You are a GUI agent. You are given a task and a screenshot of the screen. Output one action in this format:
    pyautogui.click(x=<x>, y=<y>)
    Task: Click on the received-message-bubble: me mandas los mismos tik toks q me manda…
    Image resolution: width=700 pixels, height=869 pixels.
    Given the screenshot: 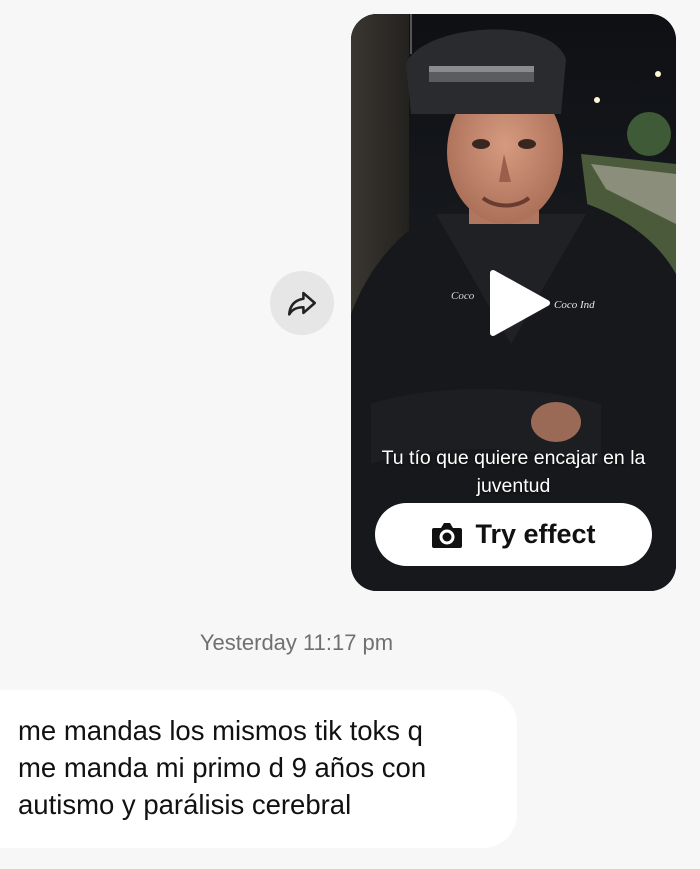 What is the action you would take?
    pyautogui.click(x=258, y=769)
    